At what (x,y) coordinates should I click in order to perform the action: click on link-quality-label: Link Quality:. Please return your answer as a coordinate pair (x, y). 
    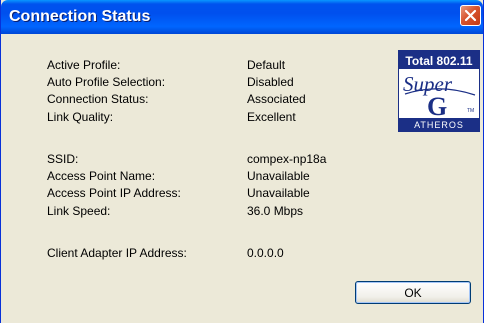
    Looking at the image, I should click on (80, 117).